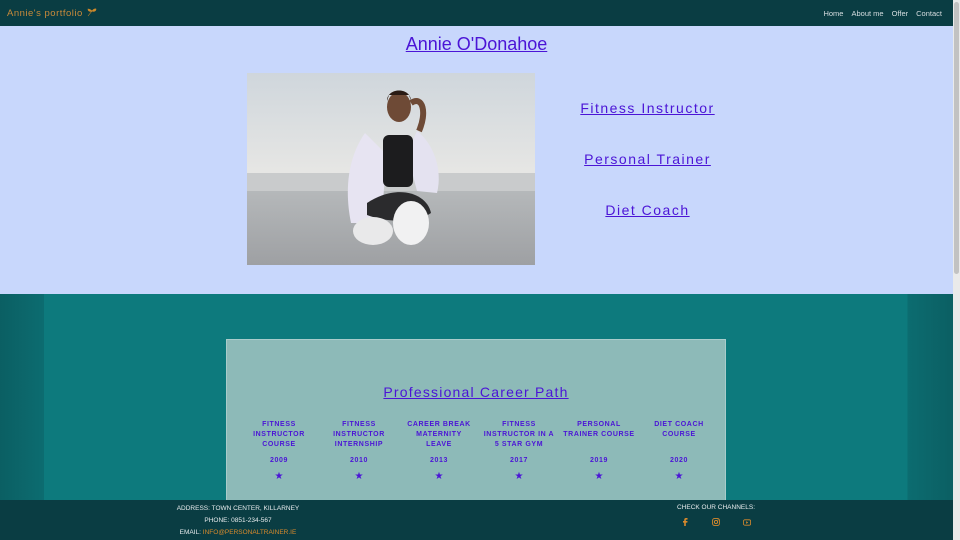 The height and width of the screenshot is (540, 960). What do you see at coordinates (679, 460) in the screenshot?
I see `timeline-year: 2020` at bounding box center [679, 460].